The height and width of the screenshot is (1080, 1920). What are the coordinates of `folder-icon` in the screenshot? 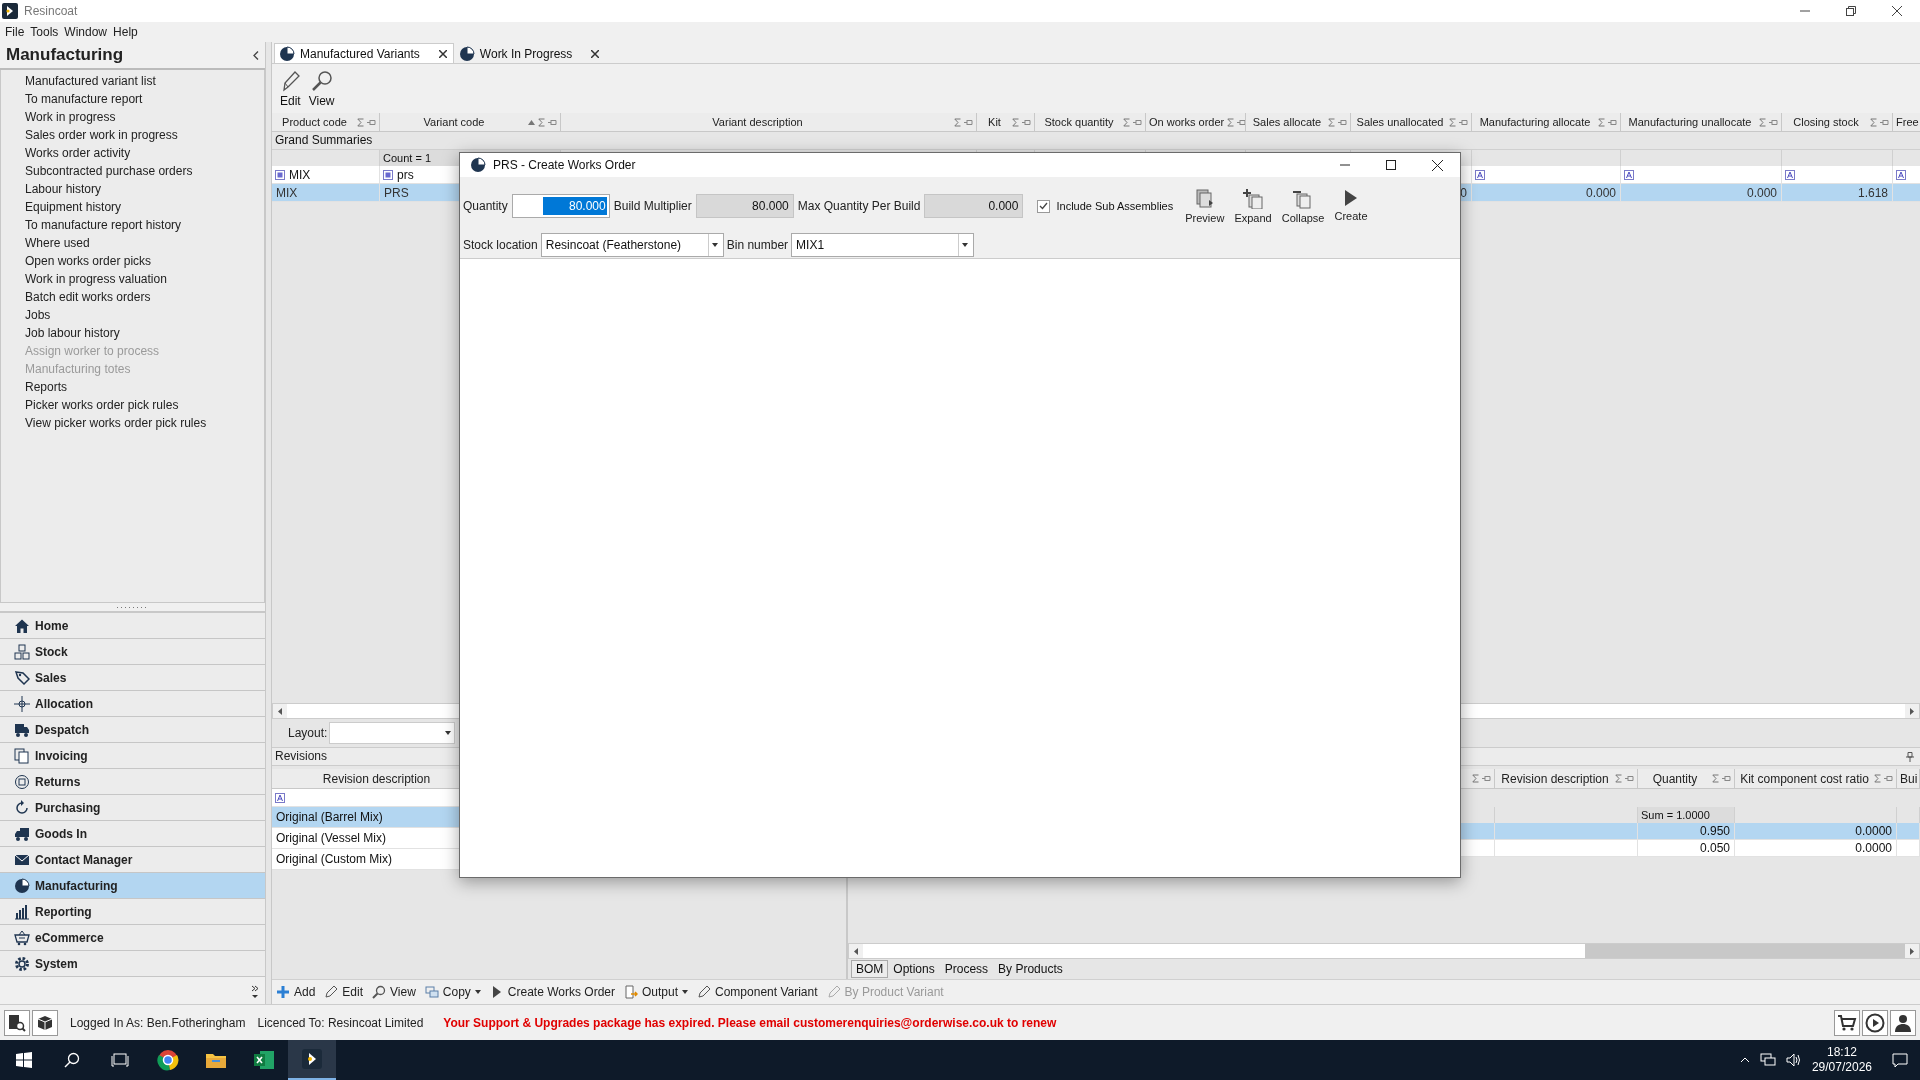 It's located at (216, 1060).